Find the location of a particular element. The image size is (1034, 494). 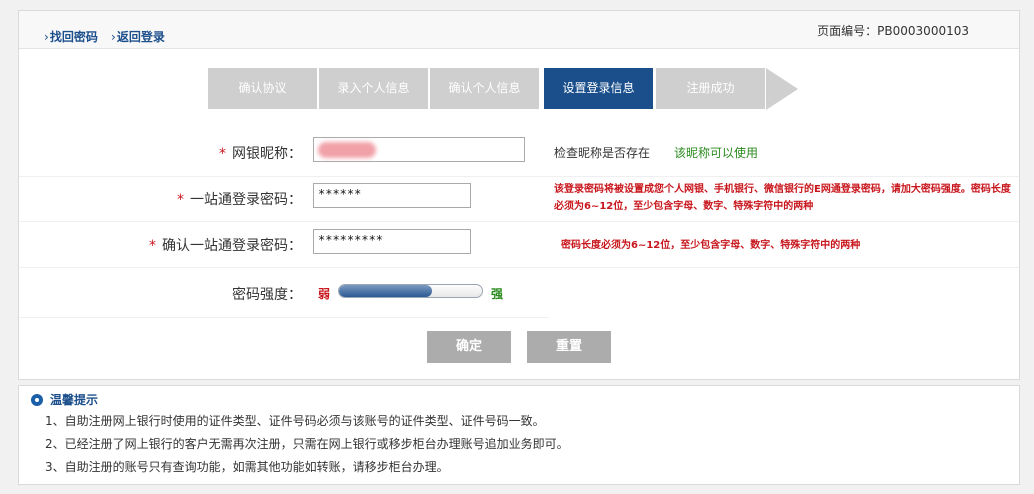

check-nickname-link: 检查昵称是否存在 is located at coordinates (602, 152).